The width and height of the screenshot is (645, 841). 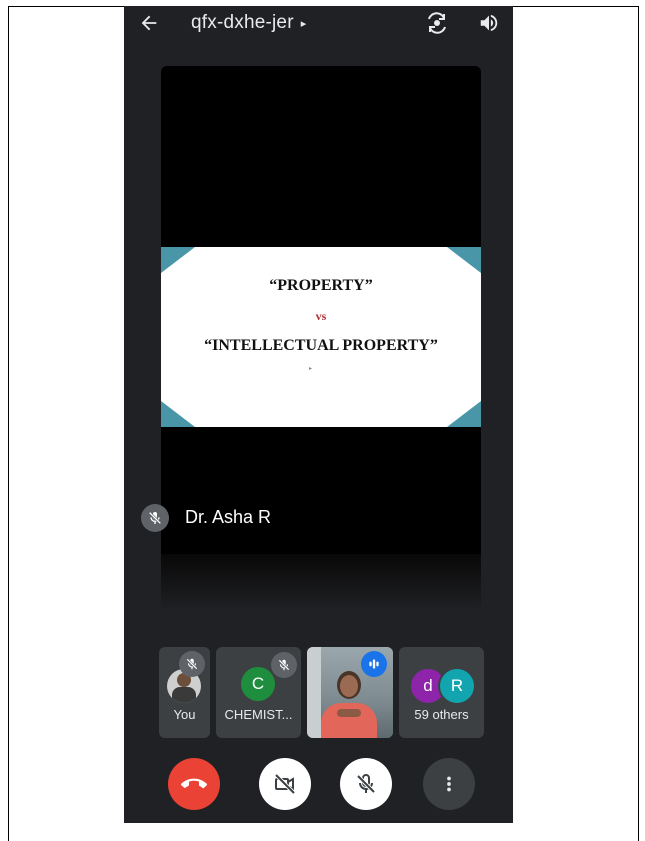 I want to click on frame-border-right, so click(x=638, y=423).